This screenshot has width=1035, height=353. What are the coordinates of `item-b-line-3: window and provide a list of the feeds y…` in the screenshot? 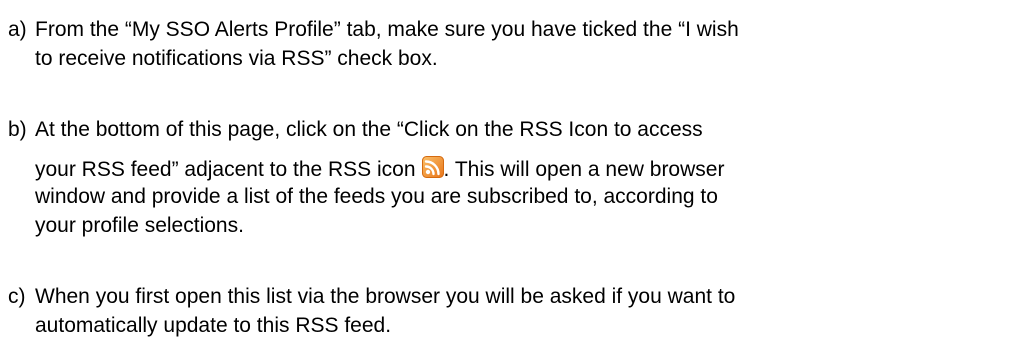 It's located at (376, 196).